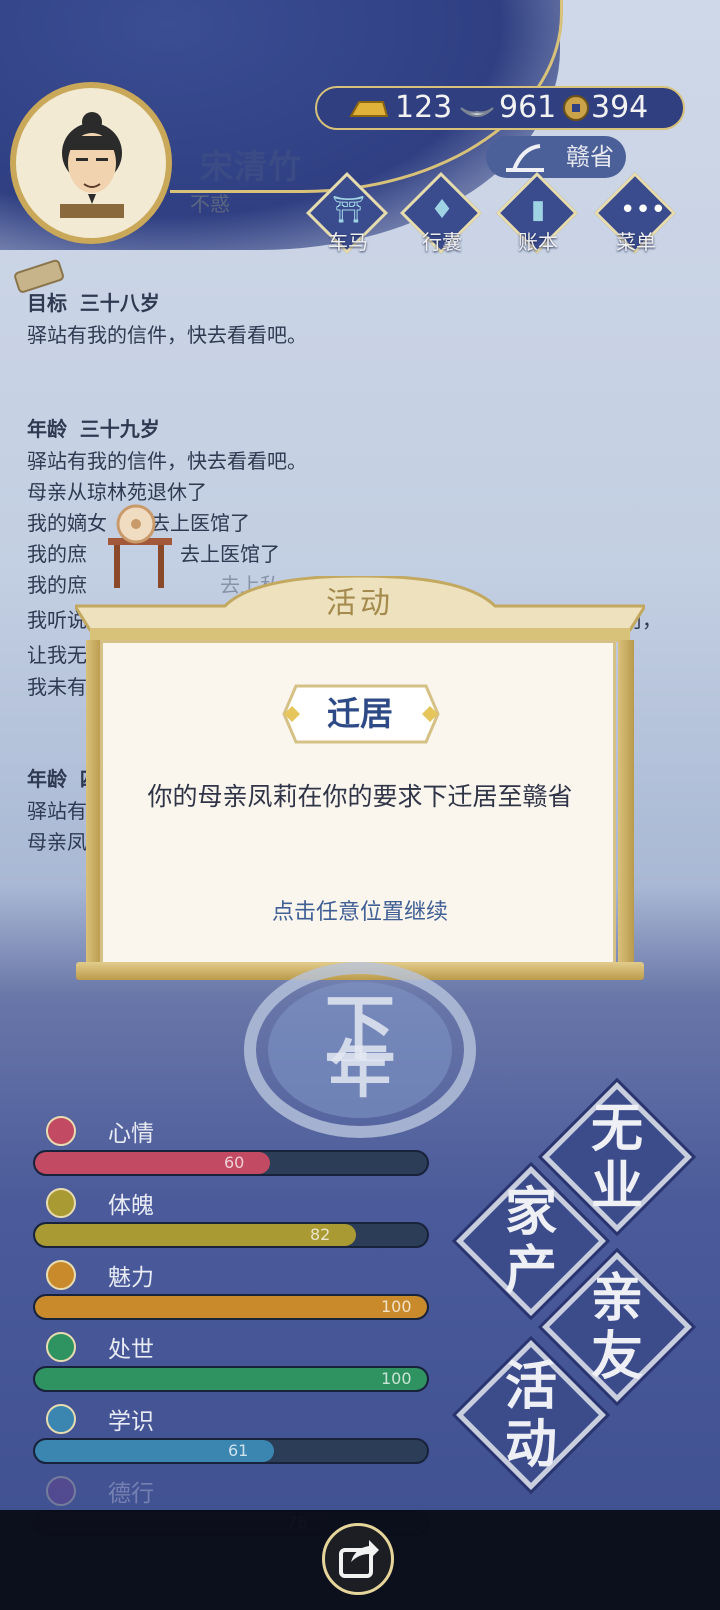 This screenshot has height=1610, width=720. I want to click on menu-button-ledger: ▮ 账本, so click(537, 214).